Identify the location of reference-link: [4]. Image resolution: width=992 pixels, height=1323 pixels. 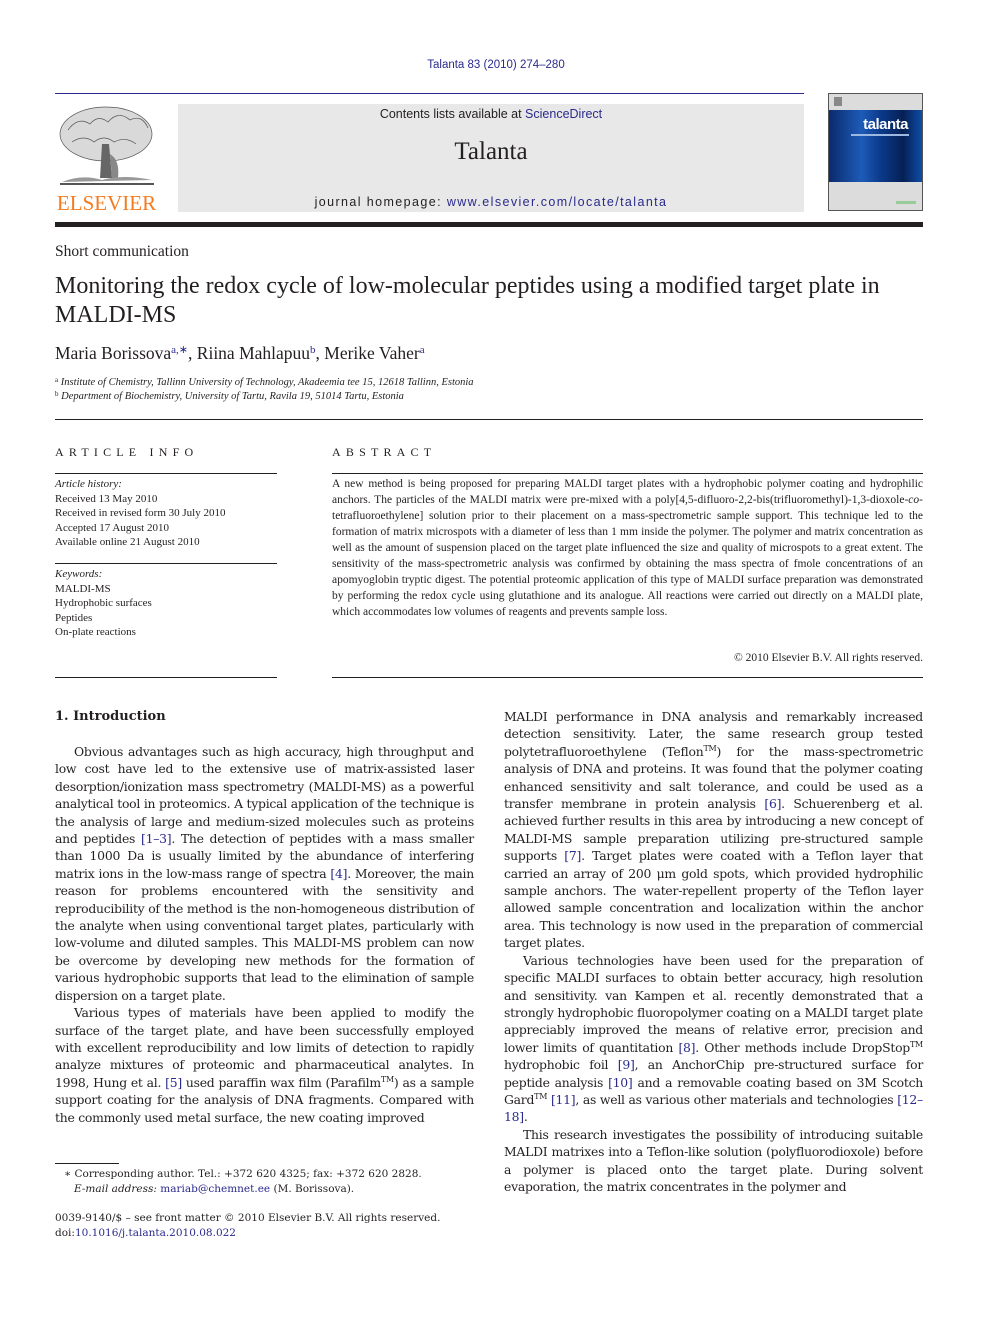
(338, 873).